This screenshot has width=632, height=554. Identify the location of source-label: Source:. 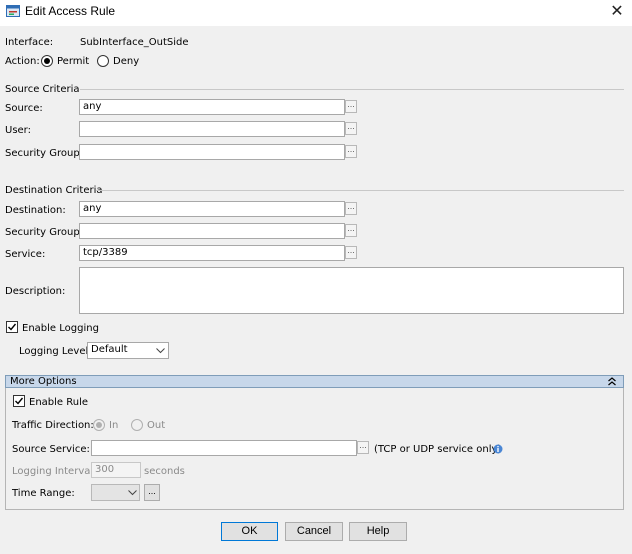
(24, 108).